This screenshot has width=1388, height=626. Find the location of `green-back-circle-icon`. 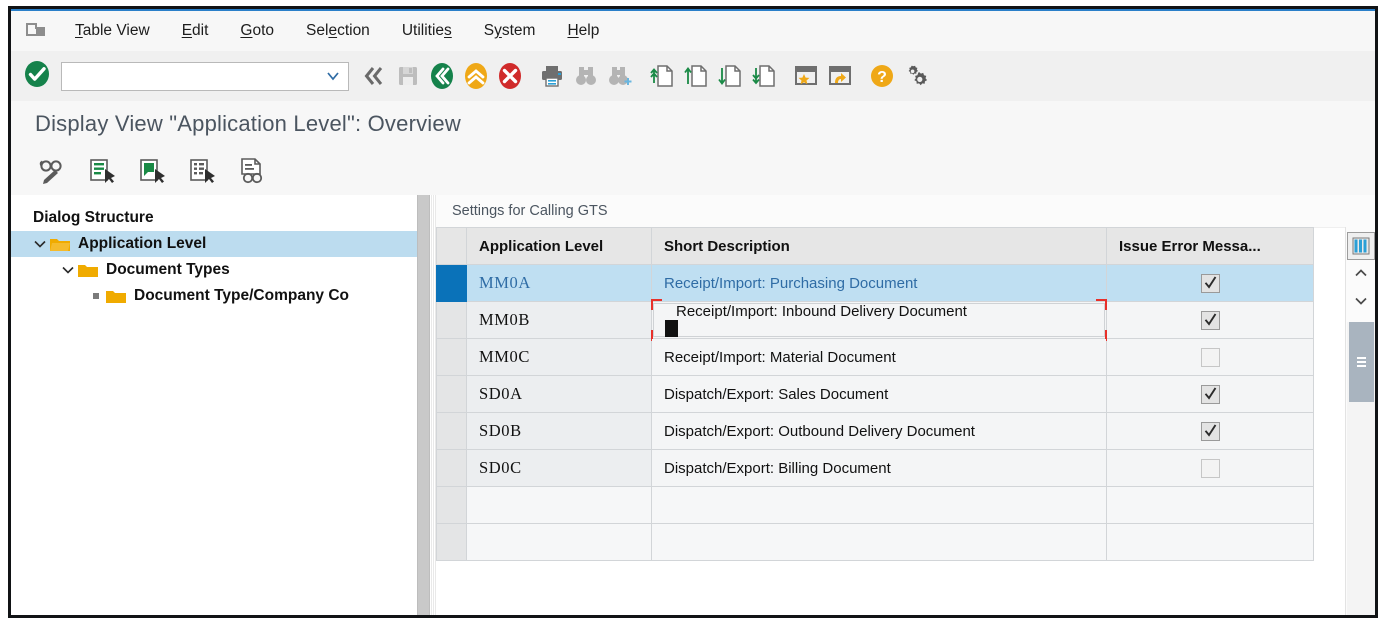

green-back-circle-icon is located at coordinates (442, 76).